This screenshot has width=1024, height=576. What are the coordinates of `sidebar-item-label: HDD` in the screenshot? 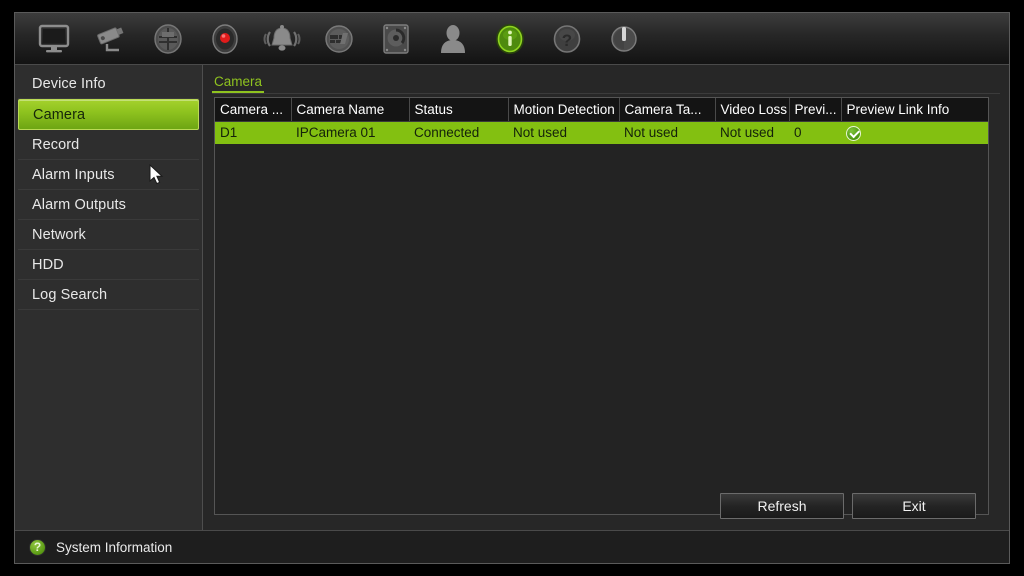 It's located at (48, 264).